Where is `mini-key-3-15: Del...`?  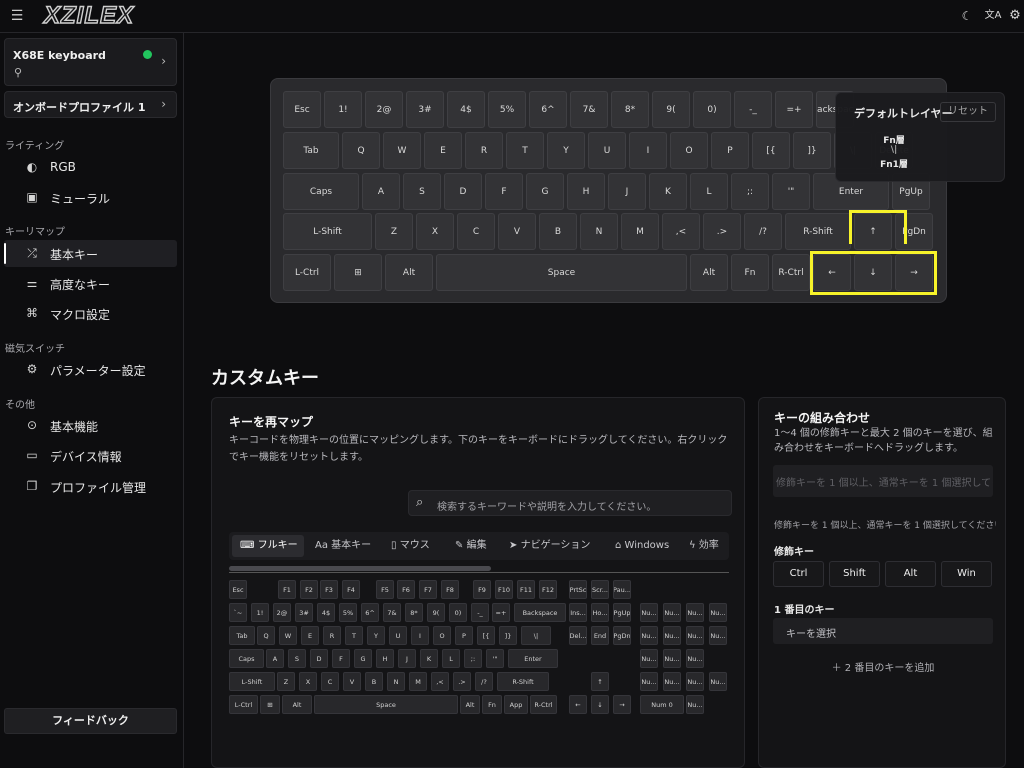 mini-key-3-15: Del... is located at coordinates (578, 635).